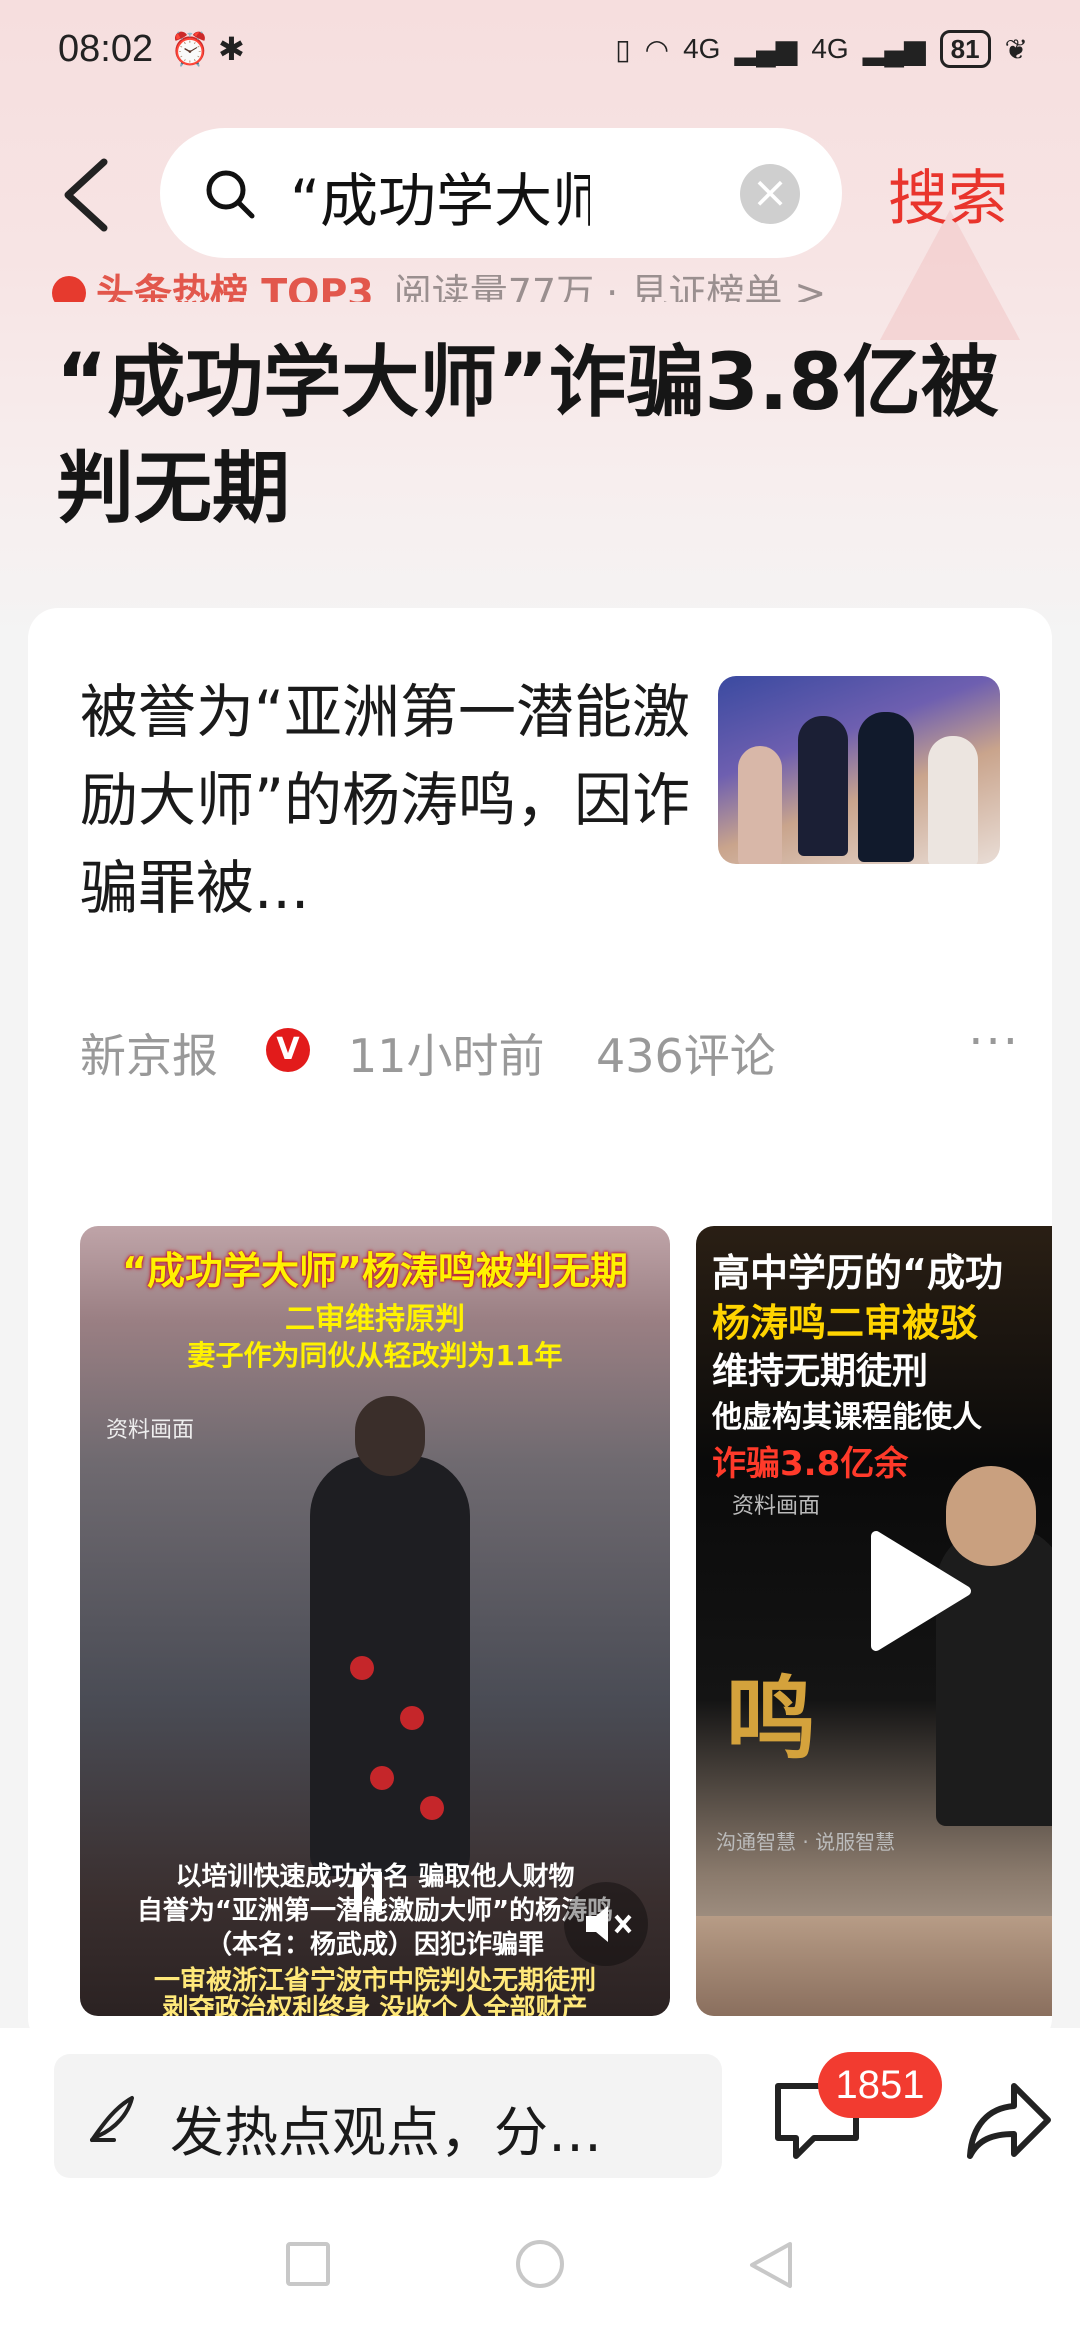 The image size is (1080, 2340). I want to click on pause-icon, so click(368, 1892).